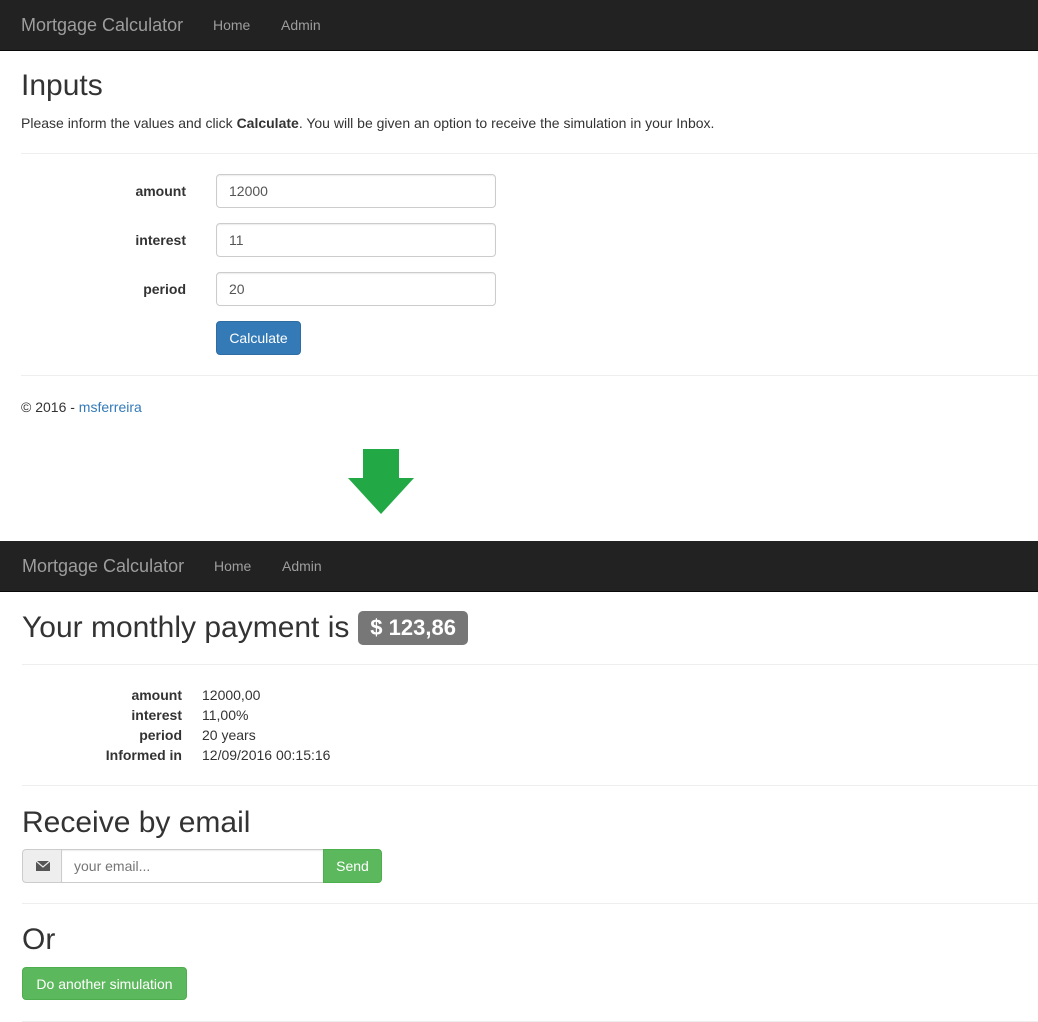 The height and width of the screenshot is (1022, 1038). I want to click on detail-value-informed: 12/09/2016 00:15:16, so click(266, 755).